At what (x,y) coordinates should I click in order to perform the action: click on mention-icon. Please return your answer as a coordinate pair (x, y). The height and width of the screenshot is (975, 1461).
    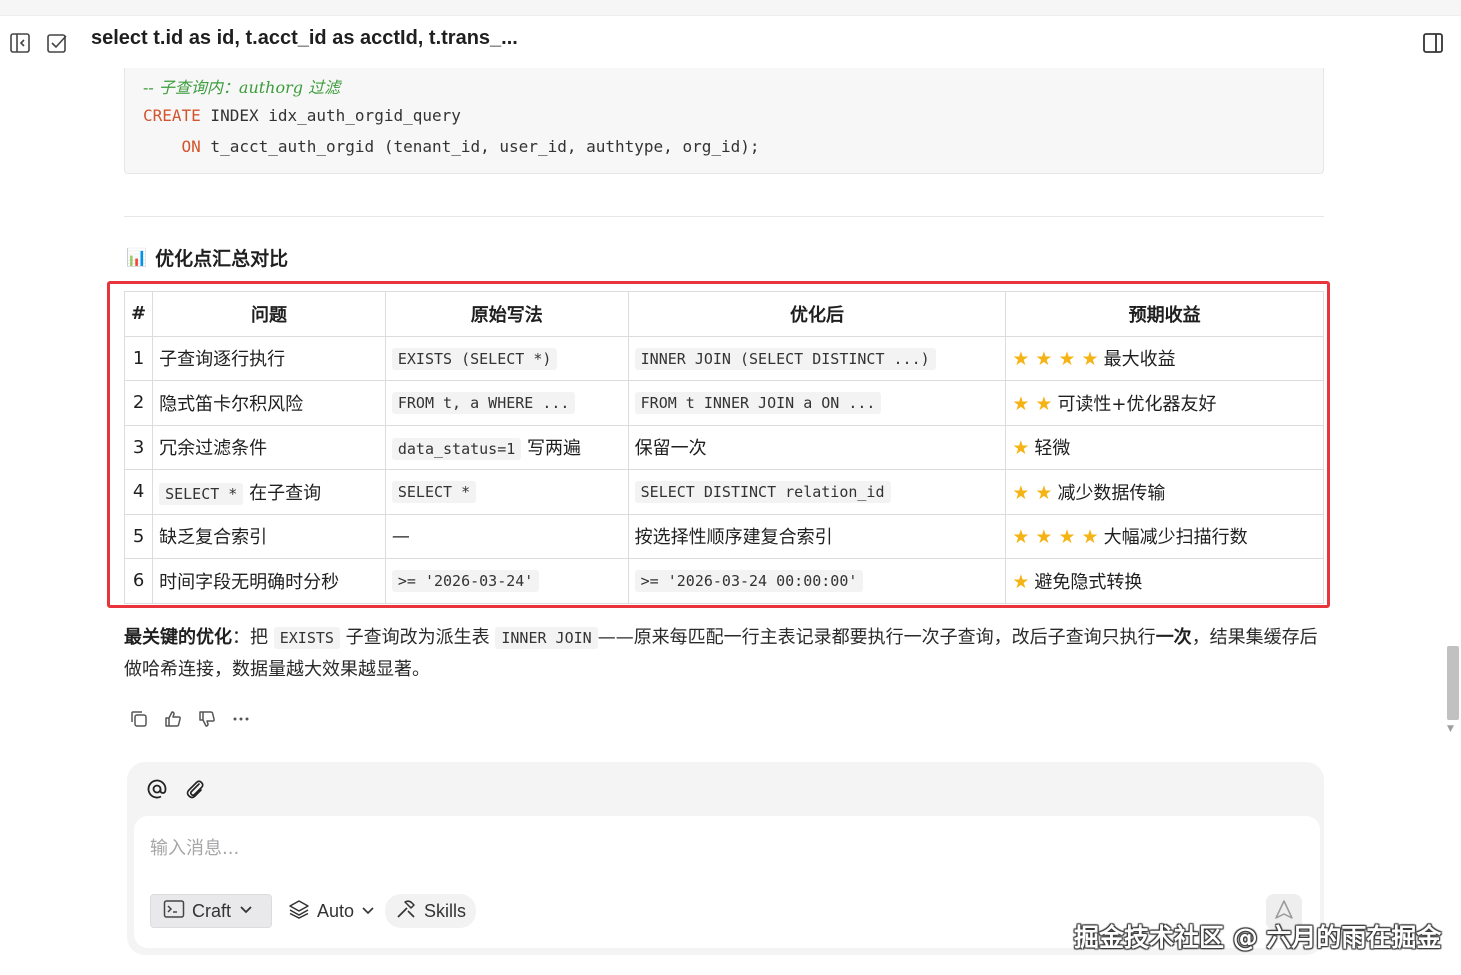
    Looking at the image, I should click on (157, 789).